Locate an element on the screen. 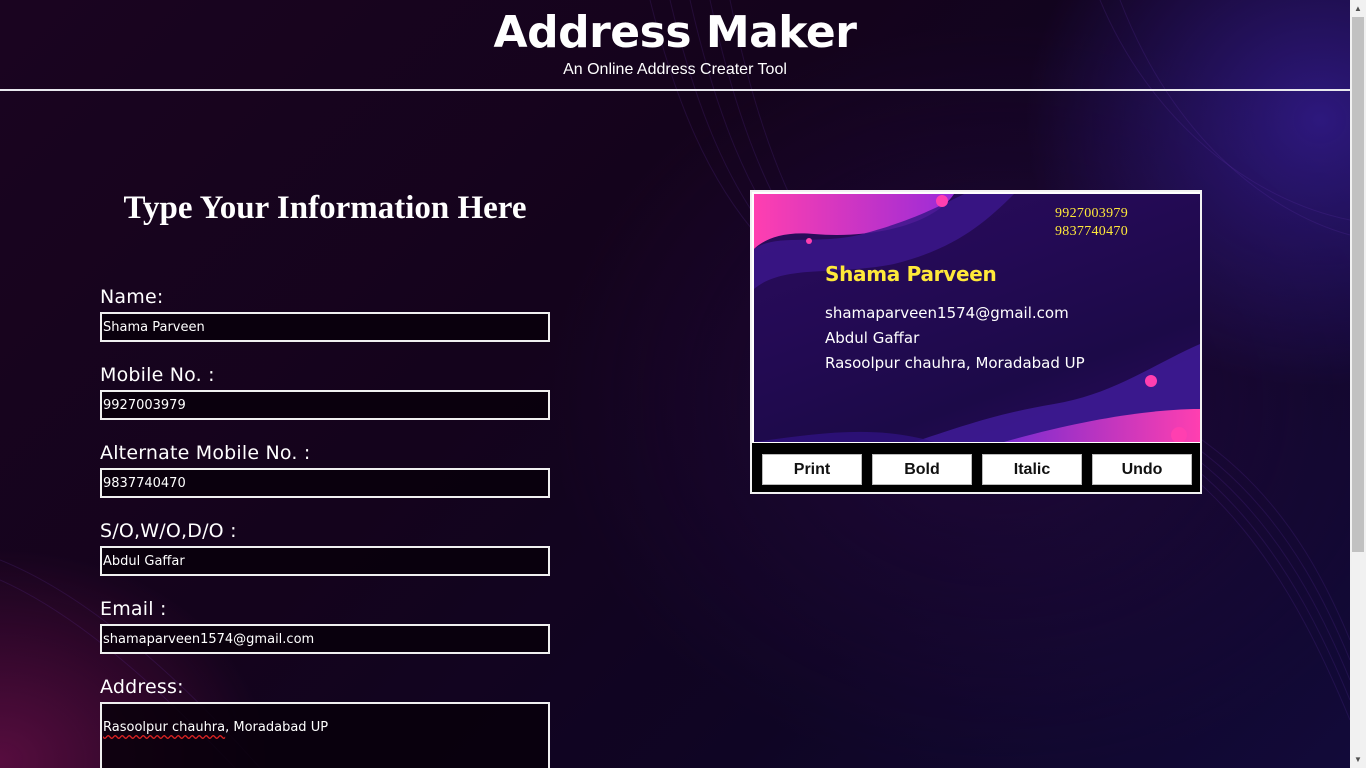  address-text-misspelled: Rasoolpur chauhra is located at coordinates (164, 727).